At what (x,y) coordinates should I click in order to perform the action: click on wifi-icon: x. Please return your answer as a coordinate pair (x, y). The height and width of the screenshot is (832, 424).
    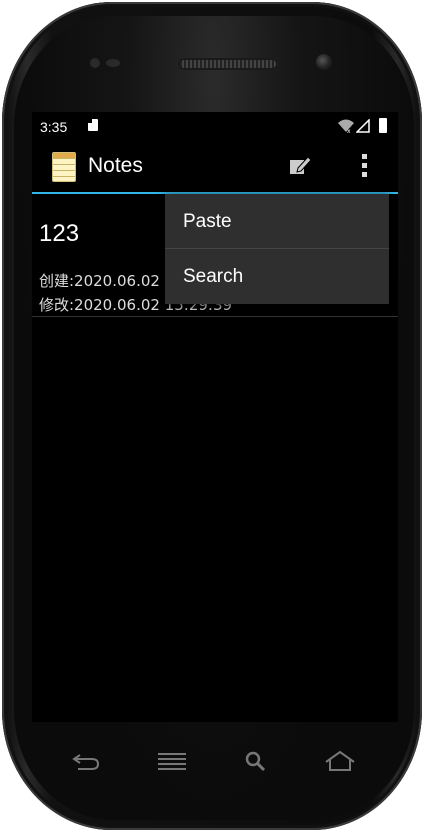
    Looking at the image, I should click on (346, 126).